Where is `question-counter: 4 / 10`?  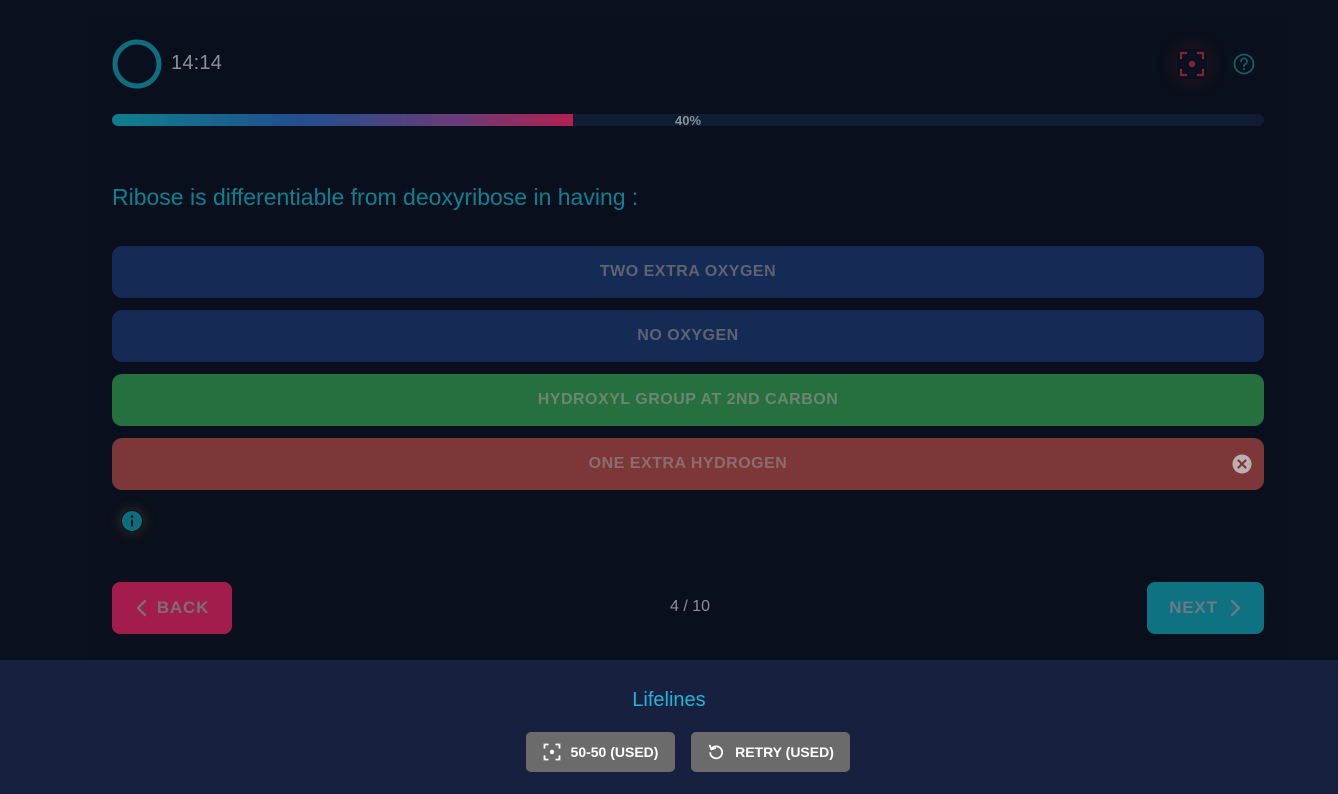 question-counter: 4 / 10 is located at coordinates (690, 606).